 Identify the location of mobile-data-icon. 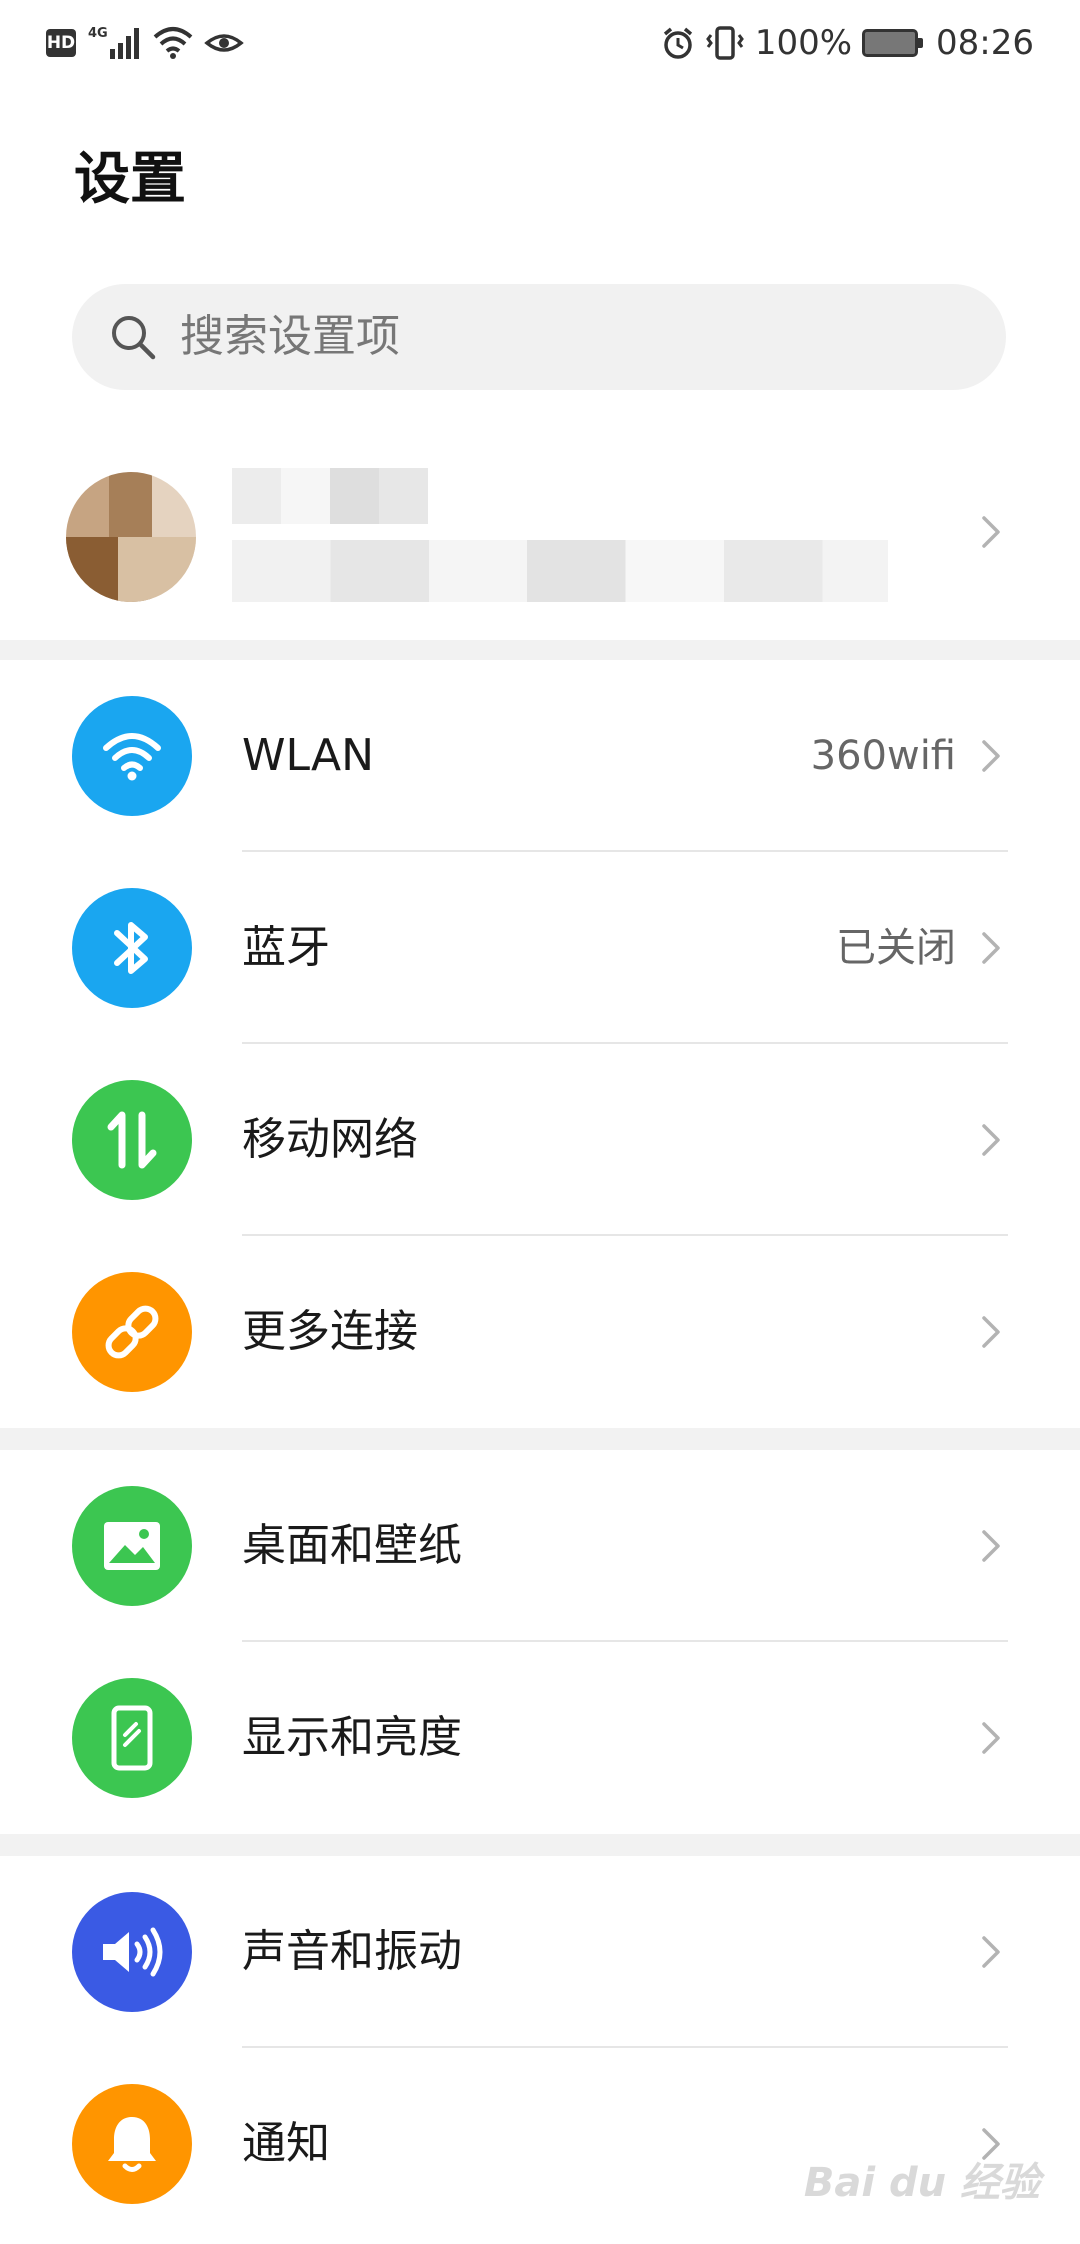
(132, 1140).